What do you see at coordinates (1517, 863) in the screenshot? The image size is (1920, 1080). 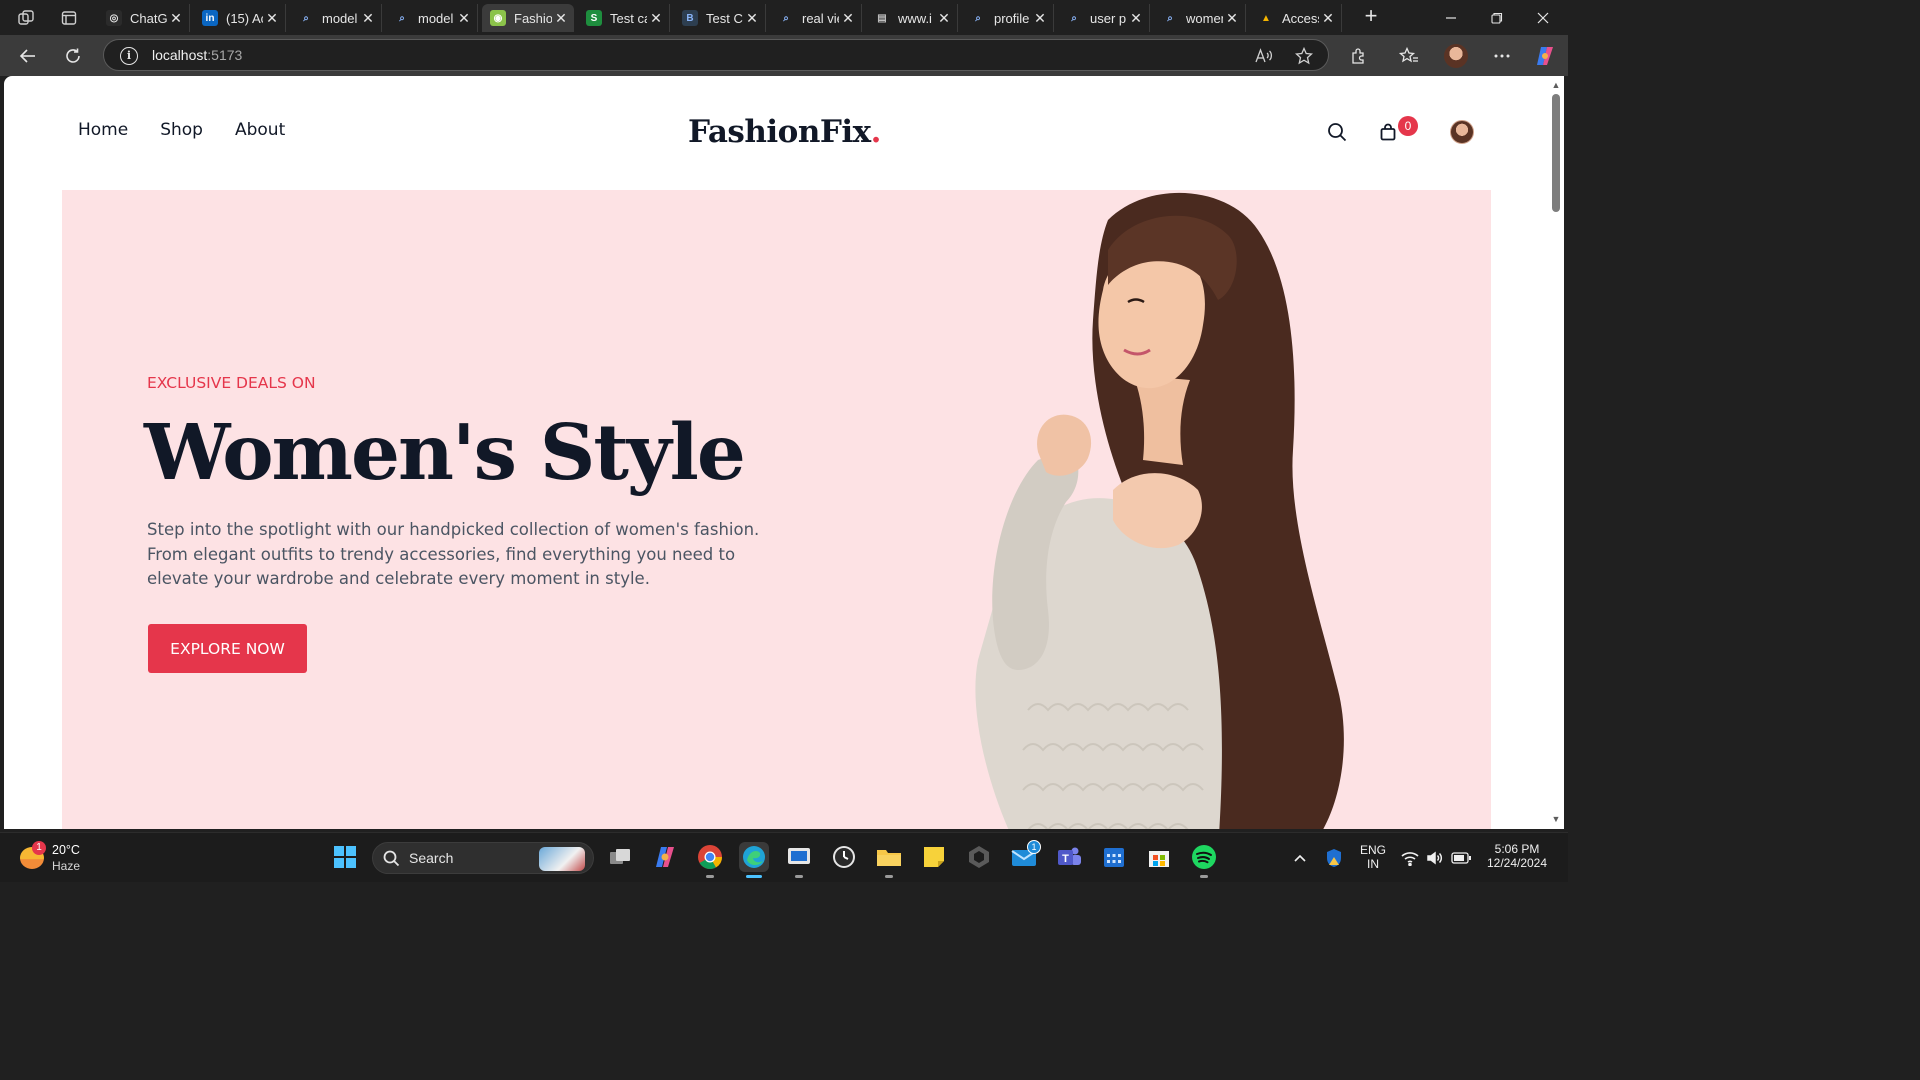 I see `clock-date: 12/24/2024` at bounding box center [1517, 863].